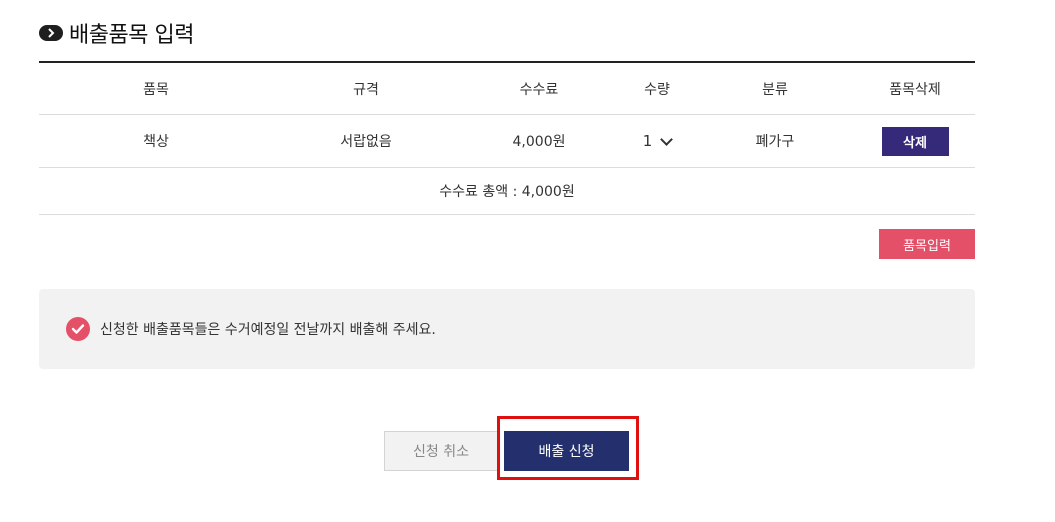  I want to click on add-item-button: 품목입력, so click(927, 244).